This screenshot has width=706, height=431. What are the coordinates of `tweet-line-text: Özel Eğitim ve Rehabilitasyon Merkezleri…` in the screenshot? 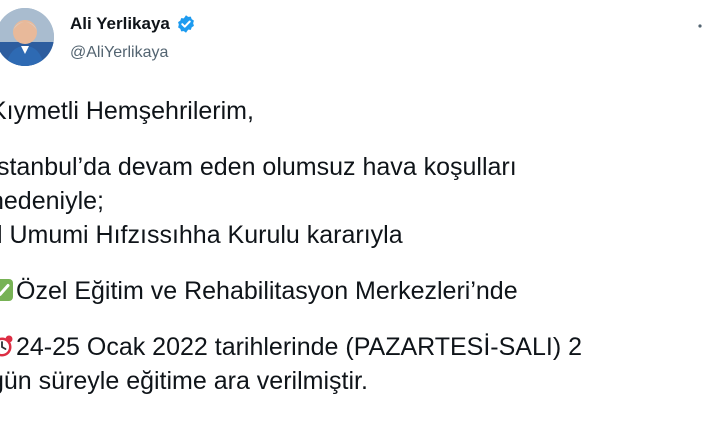 It's located at (267, 291).